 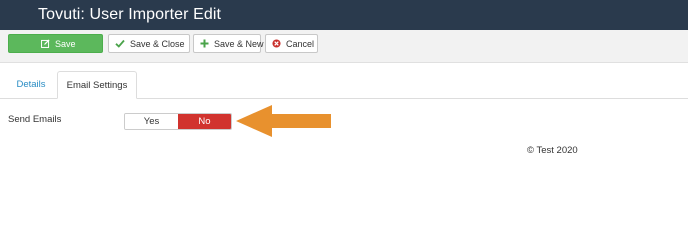 What do you see at coordinates (344, 46) in the screenshot?
I see `toolbar: Save Save & Close Save & New Cancel` at bounding box center [344, 46].